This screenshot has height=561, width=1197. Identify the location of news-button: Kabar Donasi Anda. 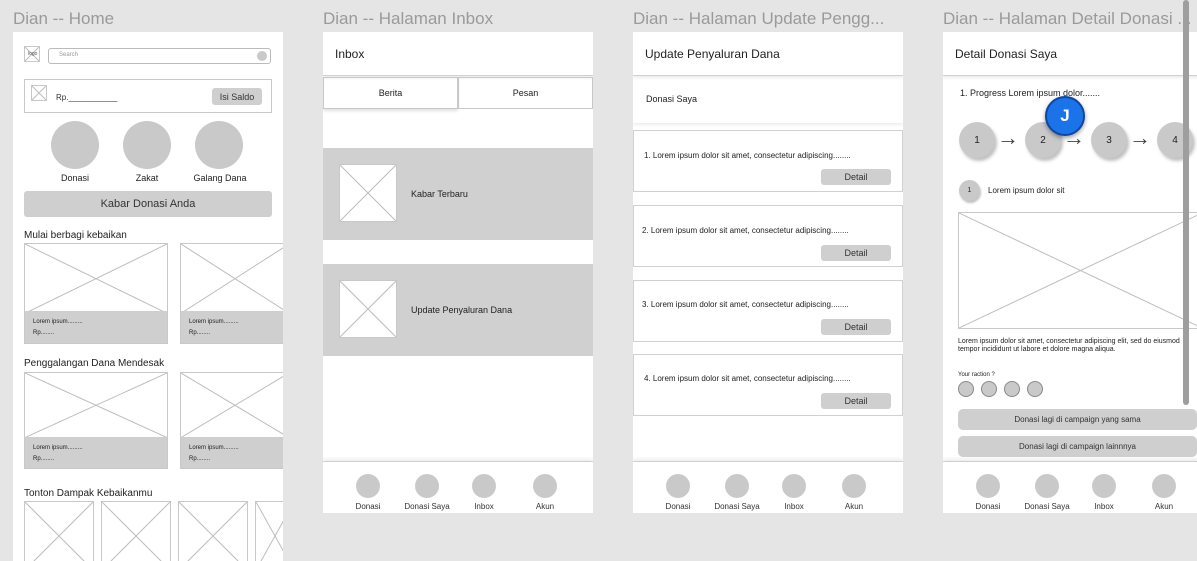
(148, 204).